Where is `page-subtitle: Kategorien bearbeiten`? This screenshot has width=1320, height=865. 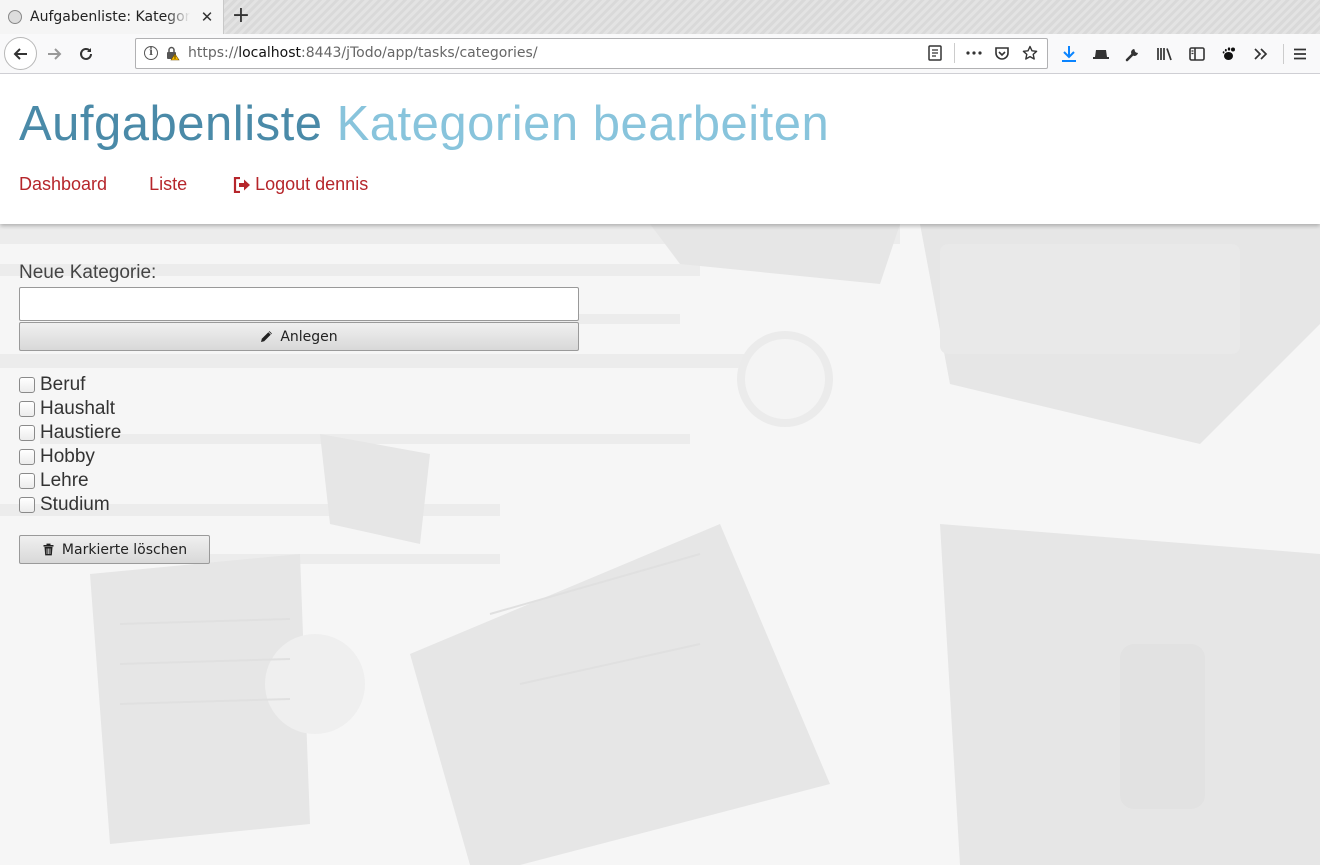 page-subtitle: Kategorien bearbeiten is located at coordinates (583, 124).